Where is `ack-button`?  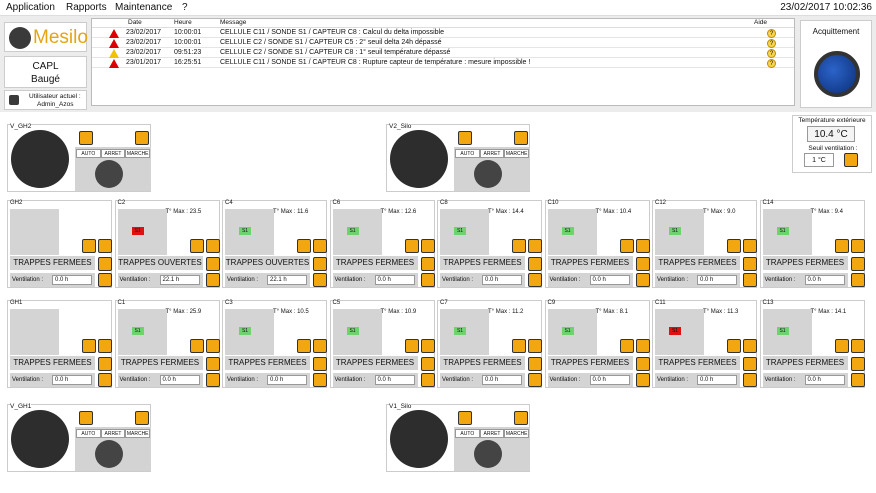 ack-button is located at coordinates (837, 74).